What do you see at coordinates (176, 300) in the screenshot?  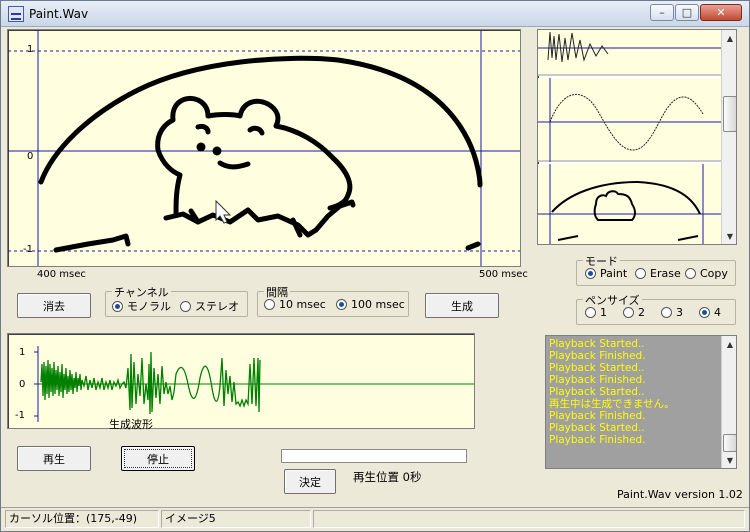 I see `channel-group: チャンネル モノラル ステレオ` at bounding box center [176, 300].